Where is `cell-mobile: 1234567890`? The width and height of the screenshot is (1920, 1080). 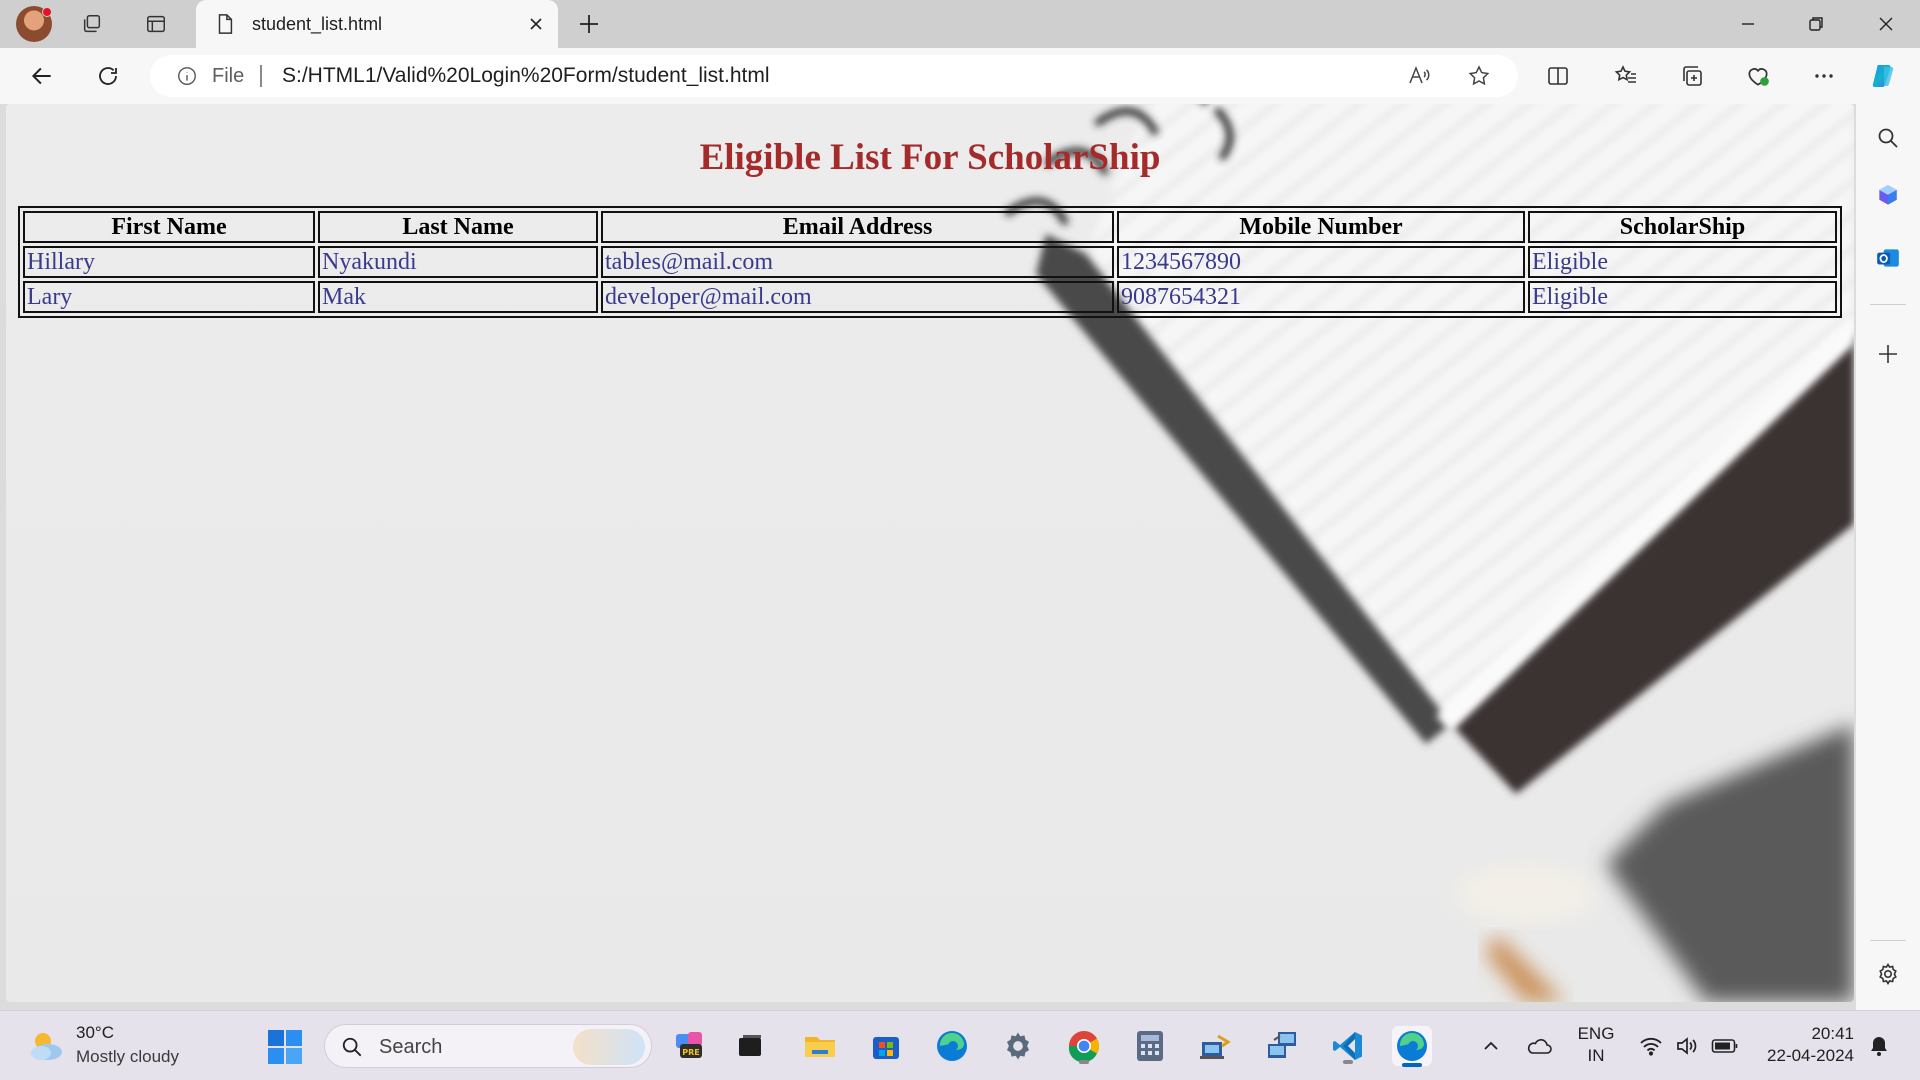
cell-mobile: 1234567890 is located at coordinates (1321, 262).